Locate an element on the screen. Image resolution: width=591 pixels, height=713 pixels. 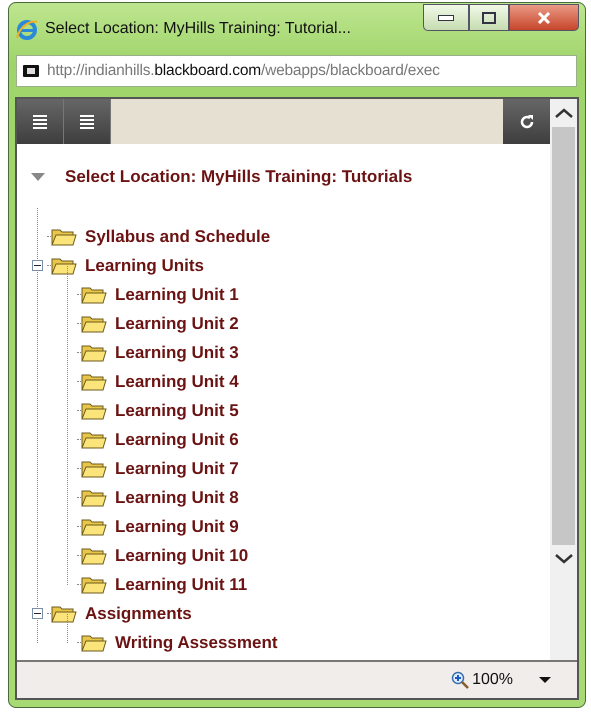
tree-item: Learning Unit 4 is located at coordinates (177, 382).